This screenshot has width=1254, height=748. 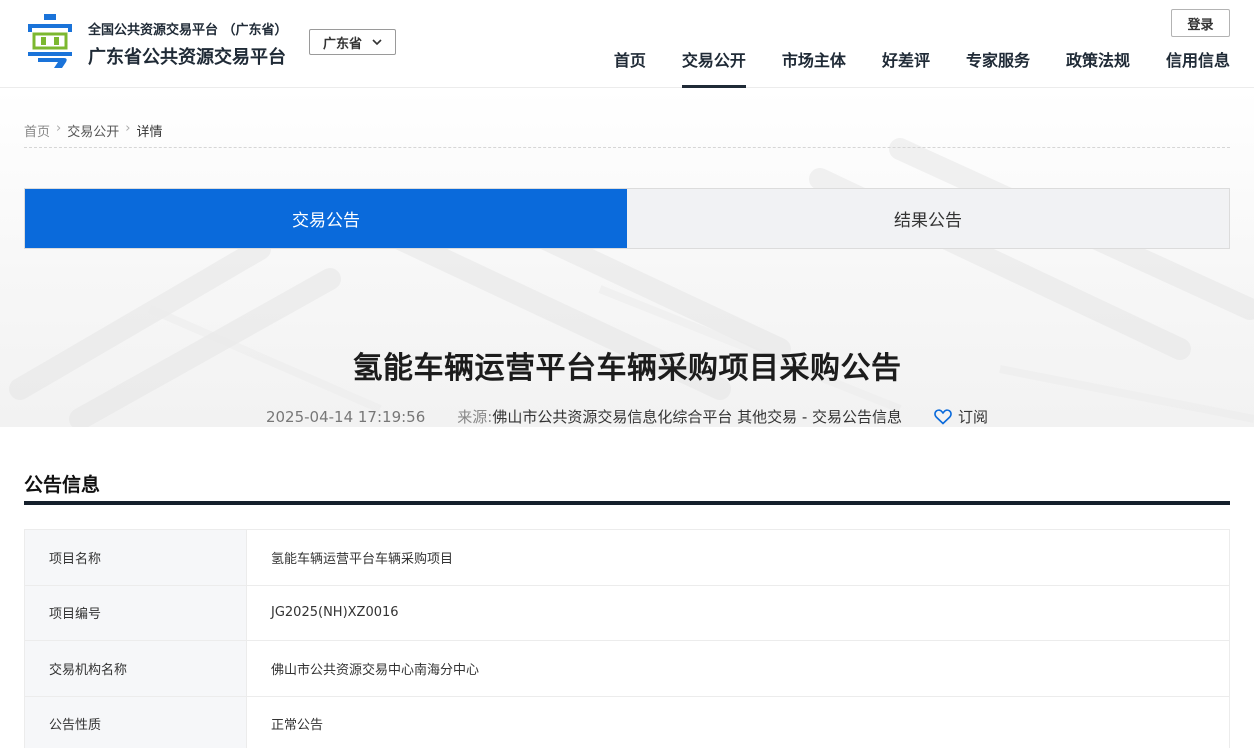 What do you see at coordinates (136, 612) in the screenshot?
I see `table-key: 项目编号` at bounding box center [136, 612].